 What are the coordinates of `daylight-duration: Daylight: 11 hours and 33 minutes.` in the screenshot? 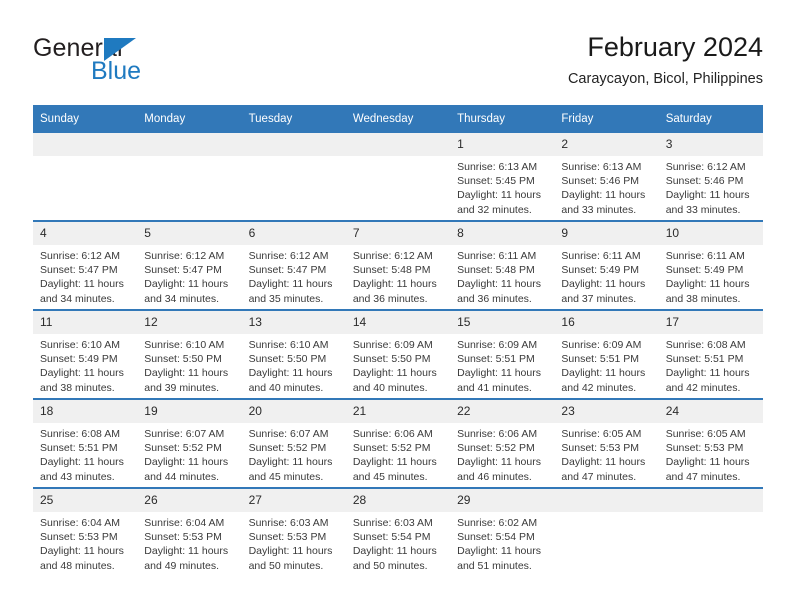 It's located at (603, 202).